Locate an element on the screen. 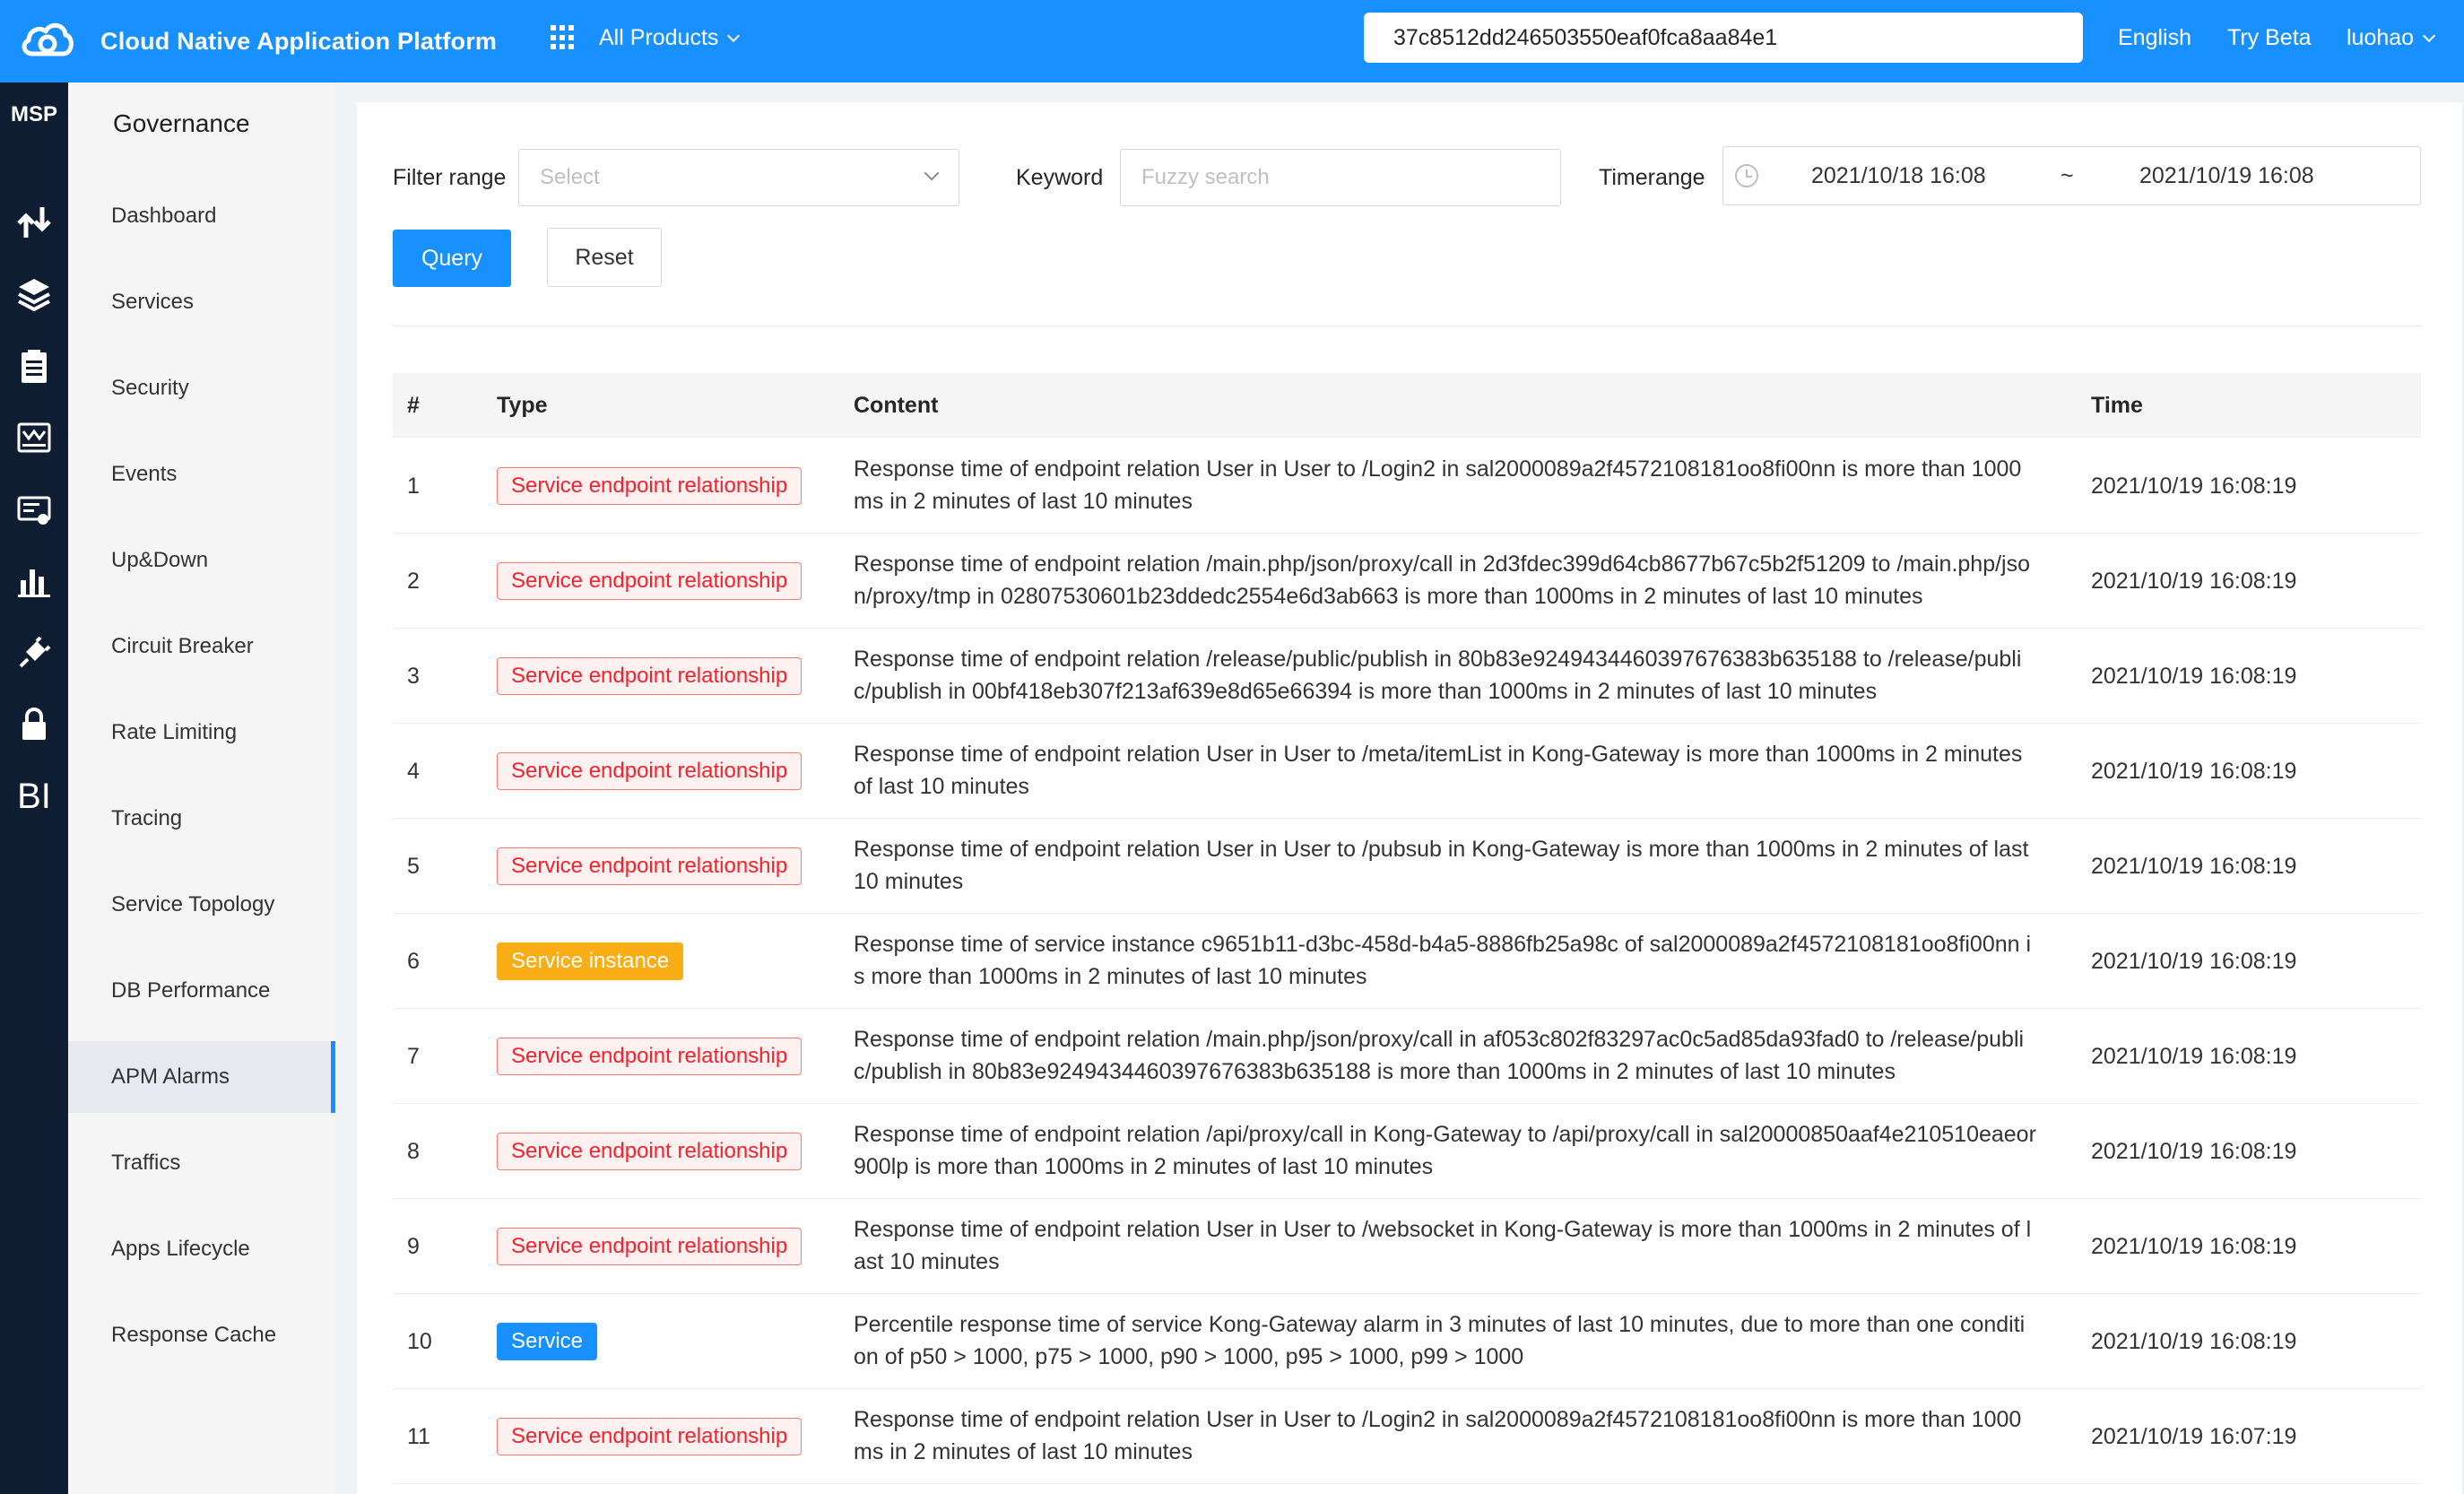 Image resolution: width=2464 pixels, height=1494 pixels. bar-chart-icon is located at coordinates (34, 581).